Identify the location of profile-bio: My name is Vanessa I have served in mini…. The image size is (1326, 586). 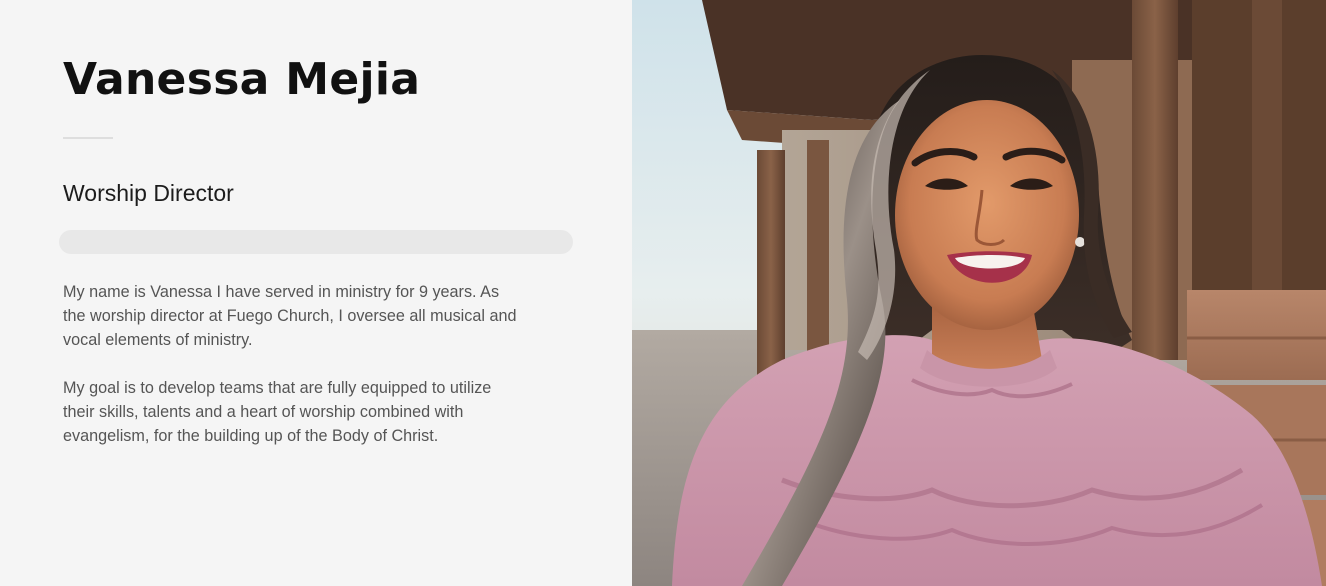
(293, 376).